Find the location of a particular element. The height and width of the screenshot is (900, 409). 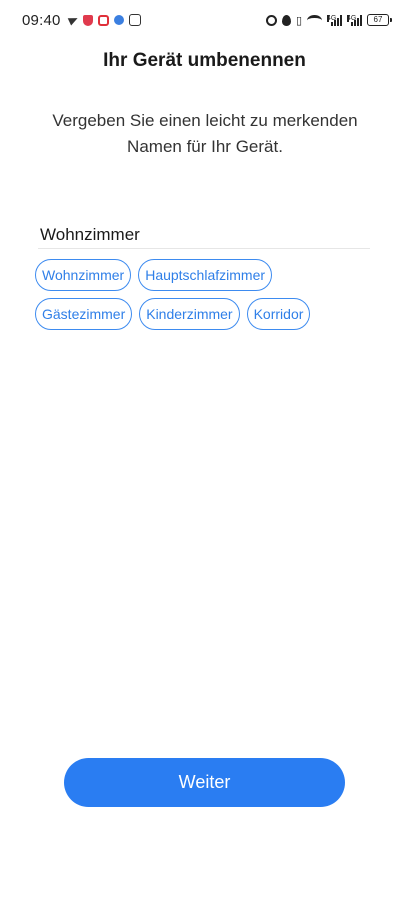

suggestion-chip-kinderzimmer: Kinderzimmer is located at coordinates (189, 314).